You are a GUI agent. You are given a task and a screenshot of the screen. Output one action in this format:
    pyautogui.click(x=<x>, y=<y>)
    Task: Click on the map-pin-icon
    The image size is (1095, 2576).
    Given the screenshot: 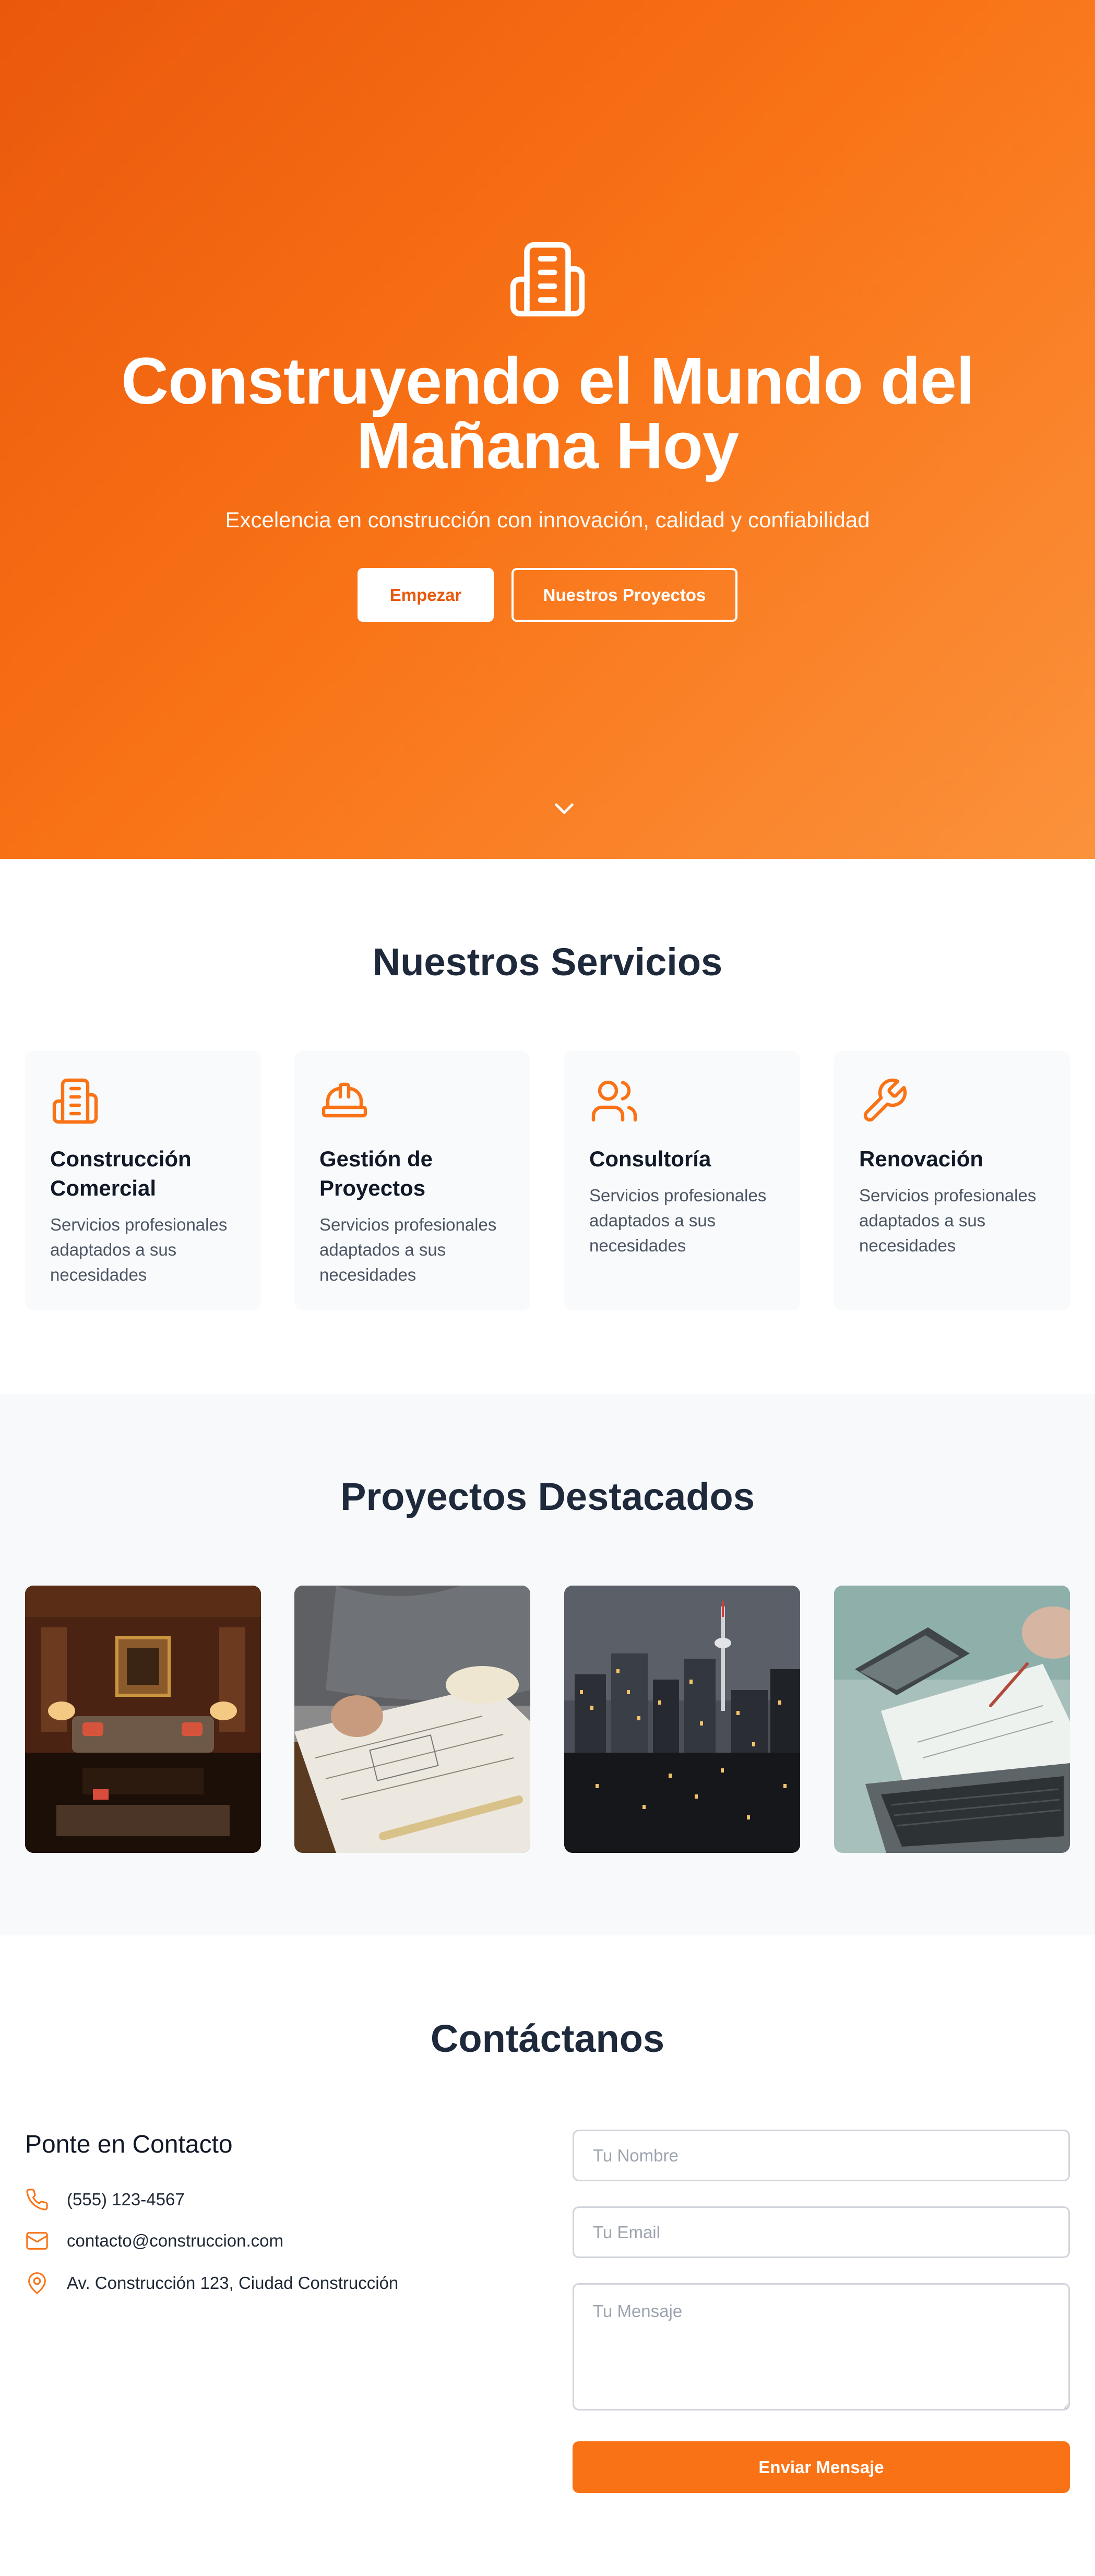 What is the action you would take?
    pyautogui.click(x=37, y=2283)
    